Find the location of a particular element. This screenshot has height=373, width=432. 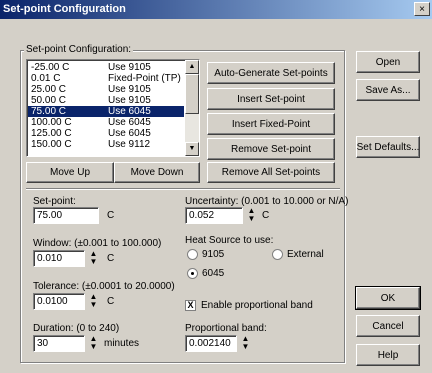

remove-setpoint-button: Remove Set-point is located at coordinates (271, 149).